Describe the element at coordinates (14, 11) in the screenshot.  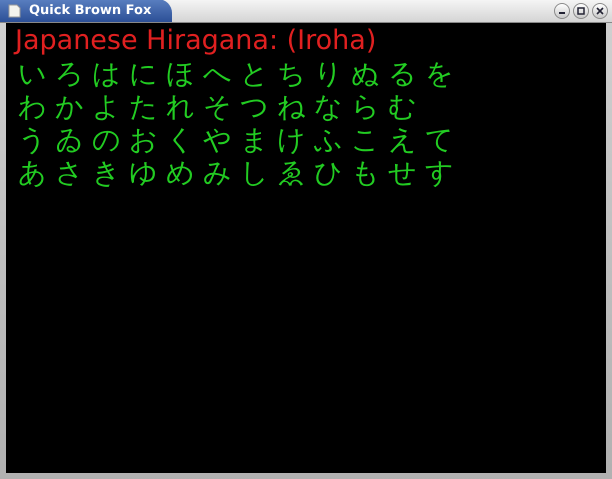
I see `document-icon` at that location.